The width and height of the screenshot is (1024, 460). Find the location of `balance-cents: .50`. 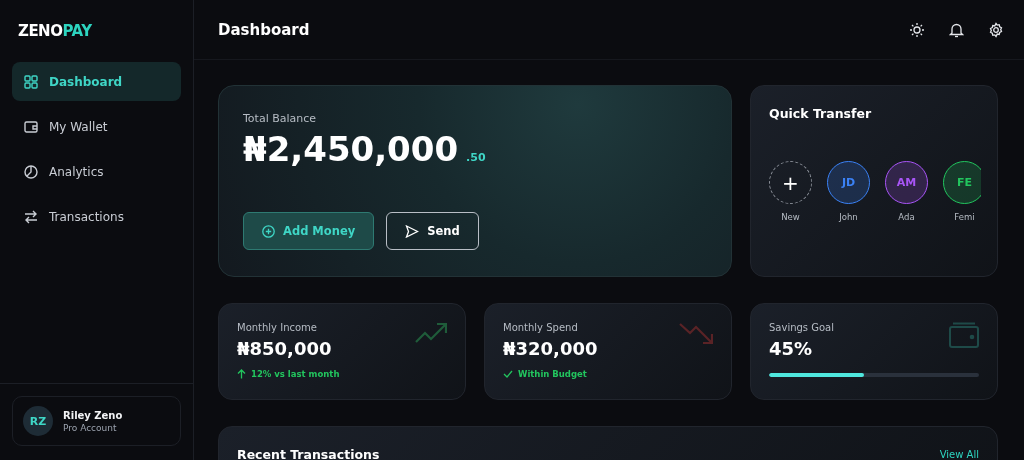

balance-cents: .50 is located at coordinates (476, 157).